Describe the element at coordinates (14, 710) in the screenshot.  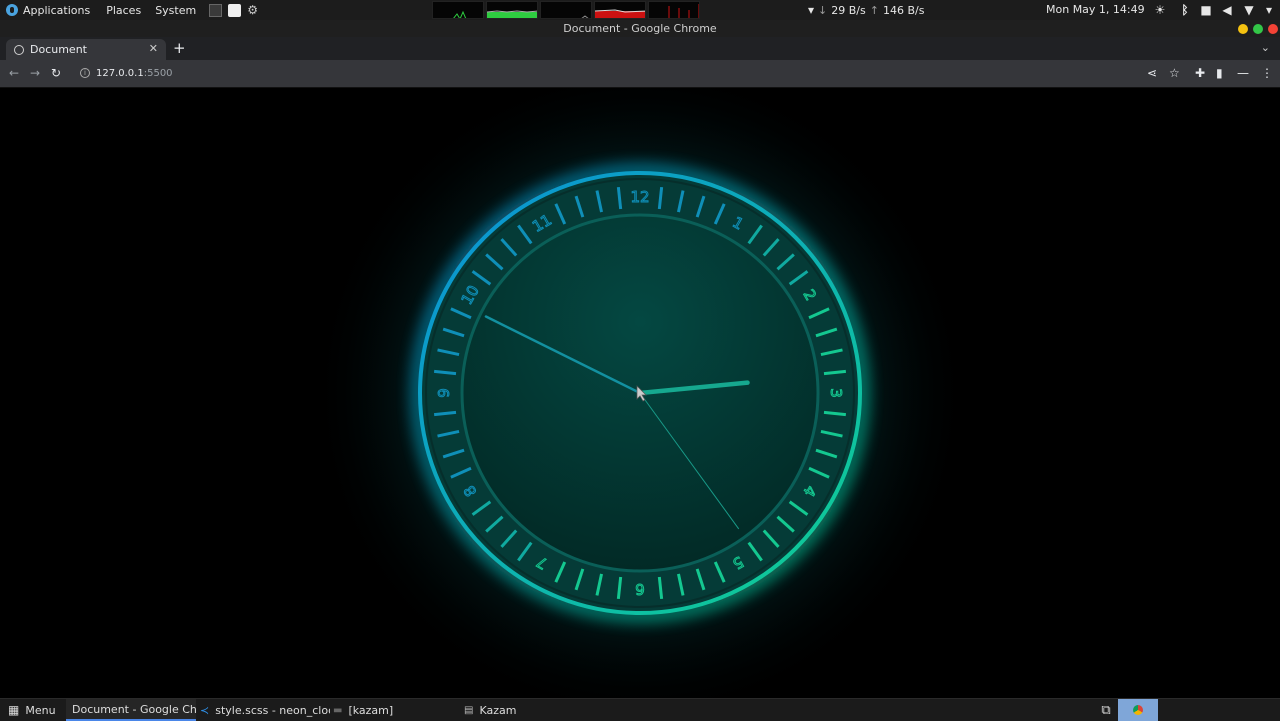
I see `grid-menu-icon: ▦` at that location.